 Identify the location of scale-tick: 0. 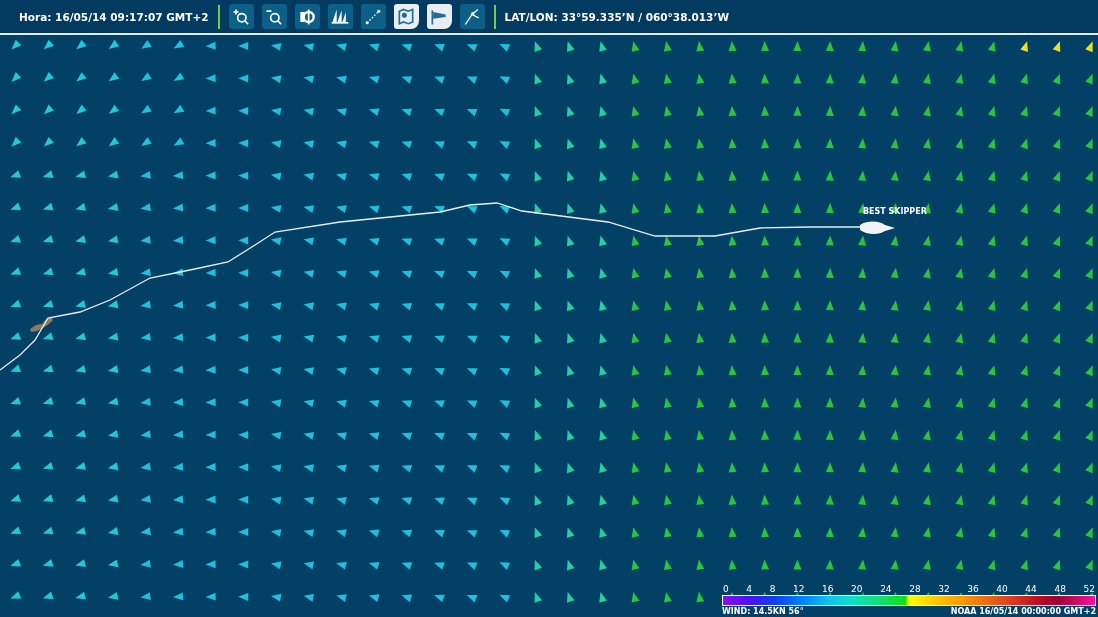
(726, 589).